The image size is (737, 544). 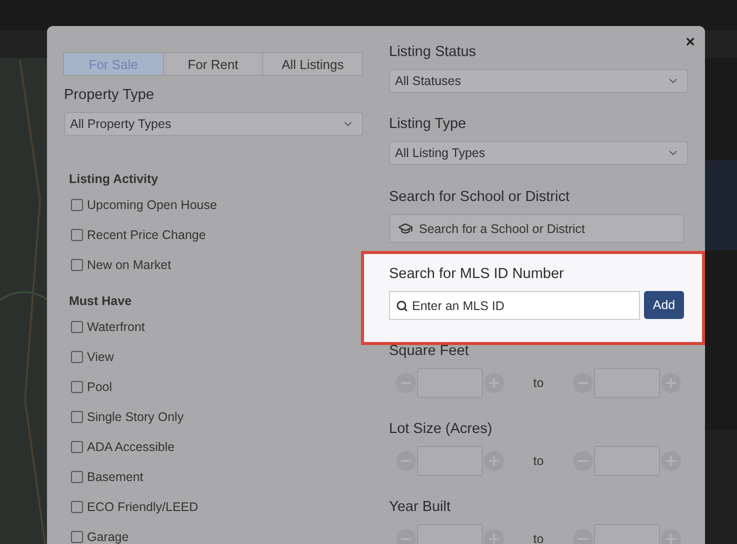 What do you see at coordinates (664, 305) in the screenshot?
I see `add-button: Add` at bounding box center [664, 305].